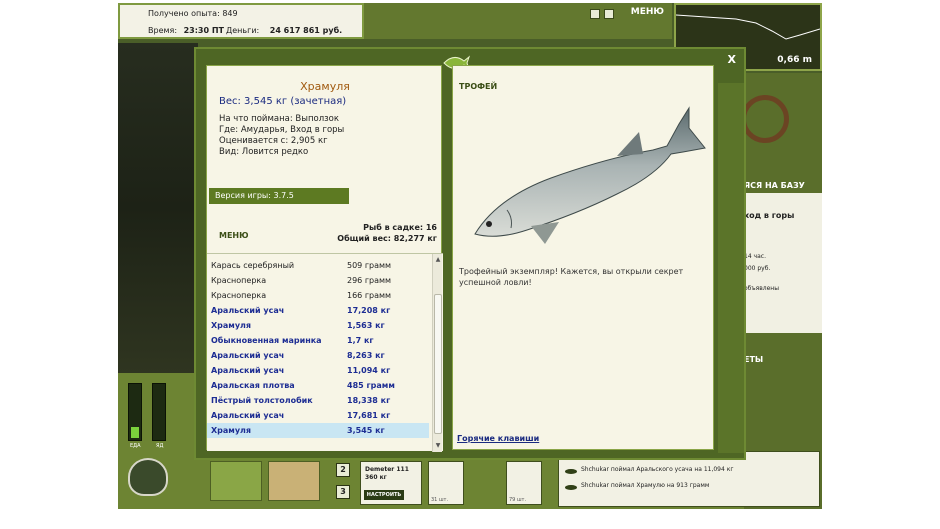 This screenshot has height=529, width=940. I want to click on catch-fish-weight: 11,094 кг, so click(369, 370).